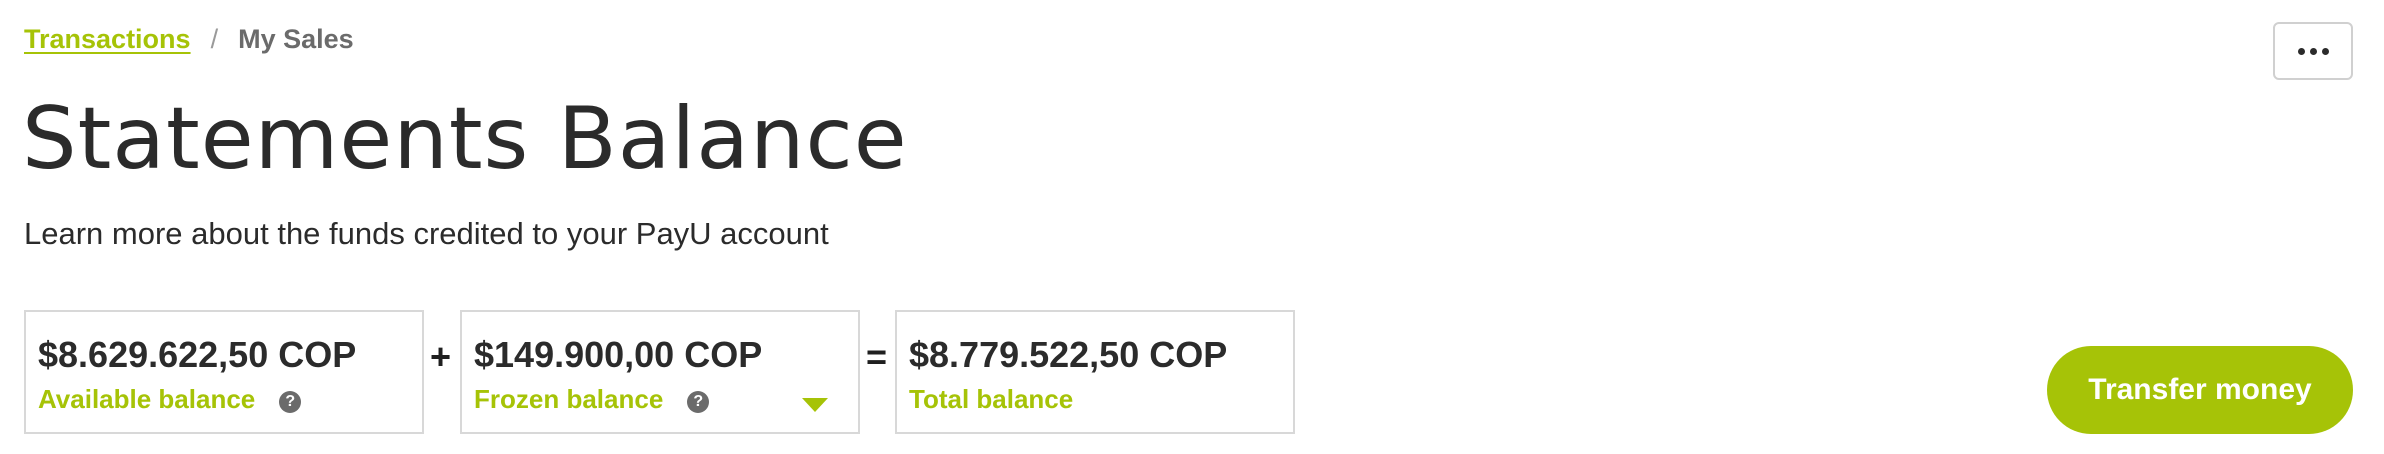 The image size is (2384, 454). Describe the element at coordinates (441, 356) in the screenshot. I see `plus-operator: +` at that location.